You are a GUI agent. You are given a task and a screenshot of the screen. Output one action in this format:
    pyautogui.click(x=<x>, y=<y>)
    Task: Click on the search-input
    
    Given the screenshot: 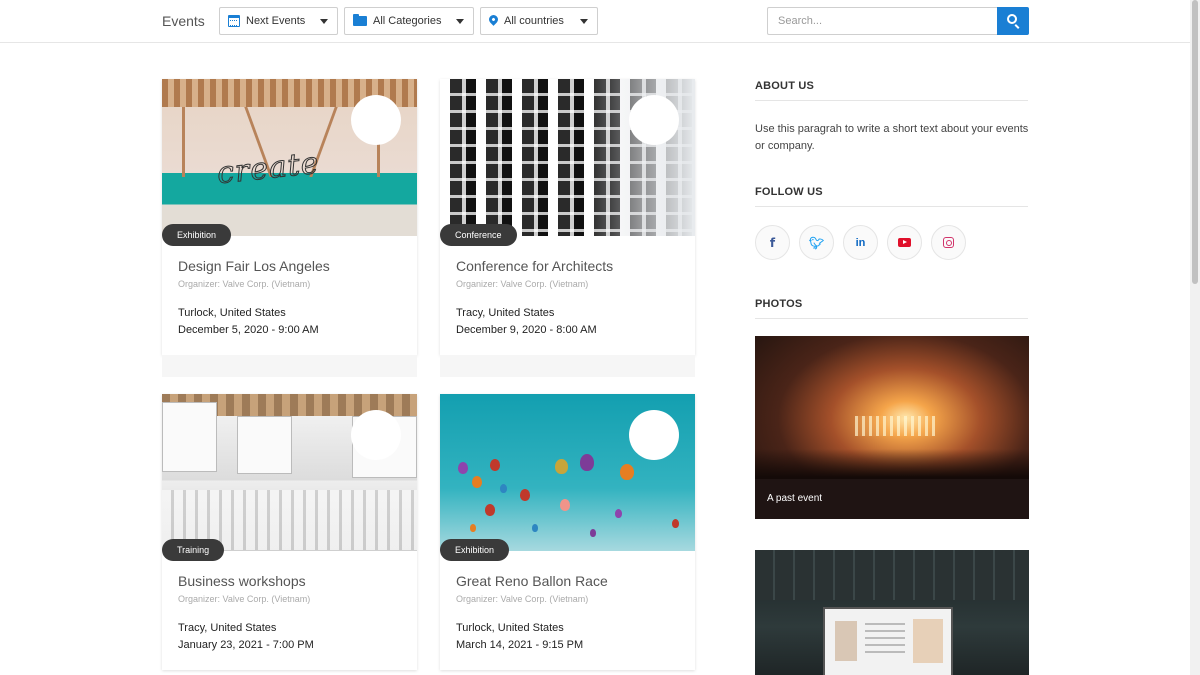 What is the action you would take?
    pyautogui.click(x=882, y=21)
    